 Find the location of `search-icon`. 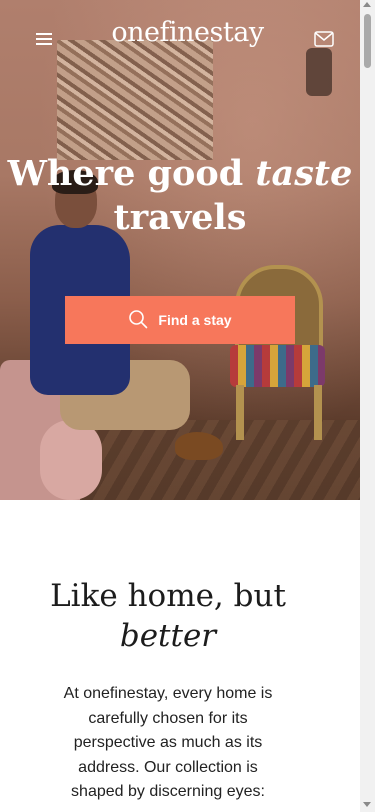

search-icon is located at coordinates (138, 320).